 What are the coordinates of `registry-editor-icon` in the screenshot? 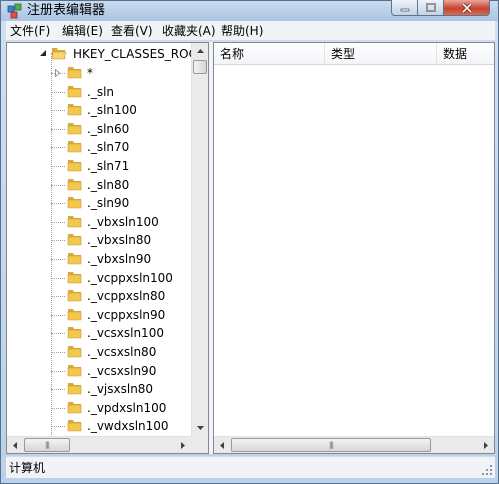 It's located at (14, 11).